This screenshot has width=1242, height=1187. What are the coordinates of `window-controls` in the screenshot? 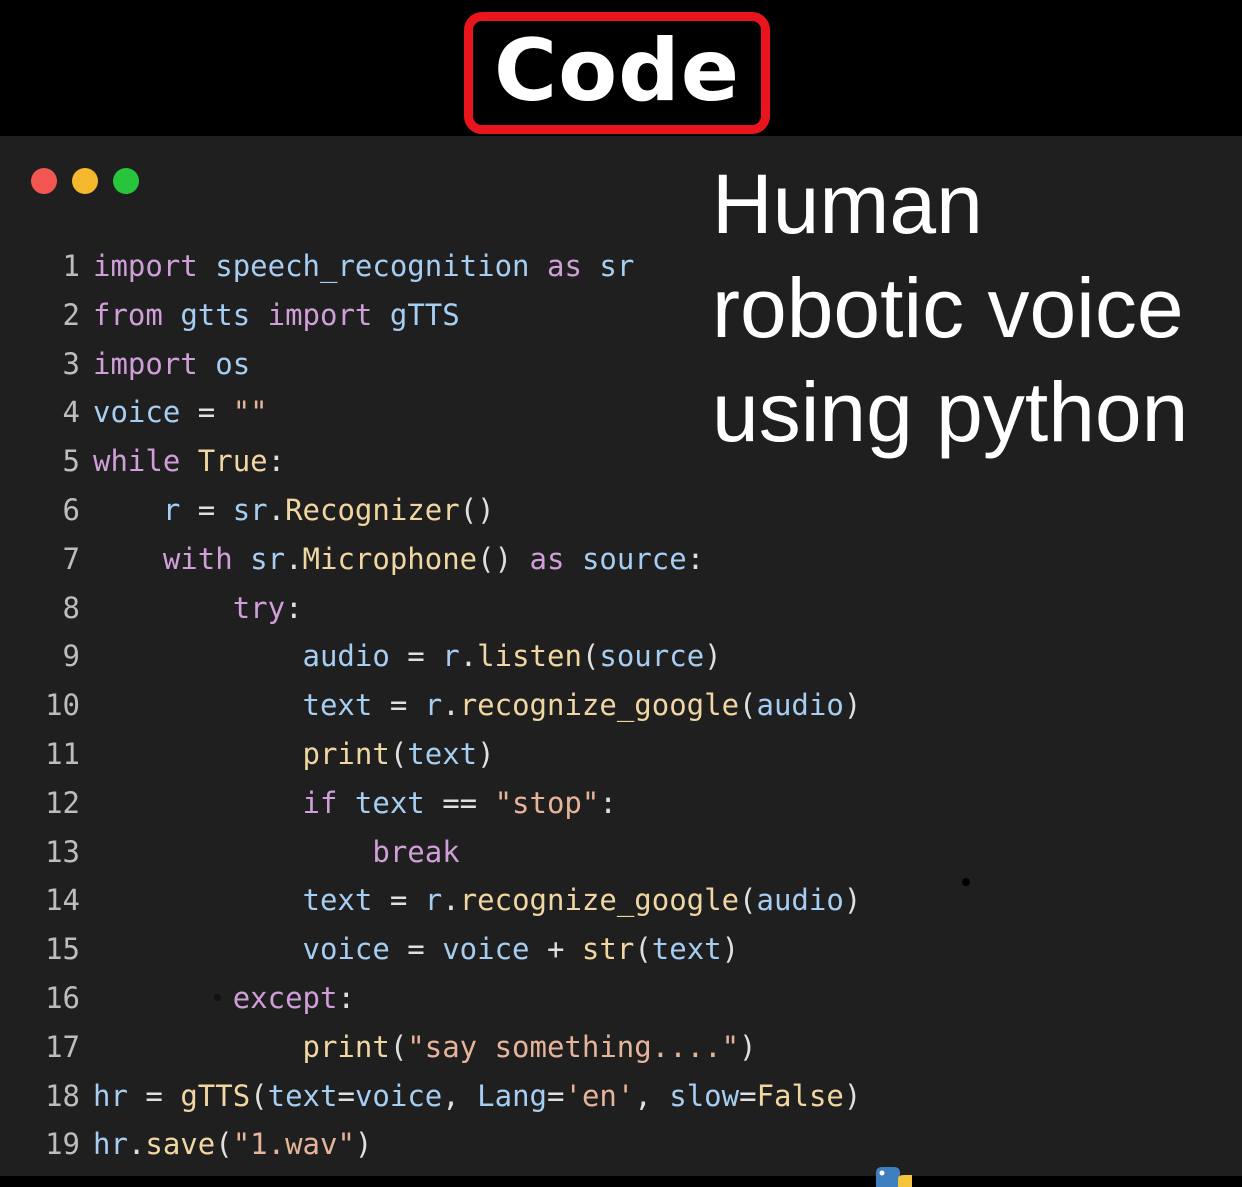 It's located at (85, 181).